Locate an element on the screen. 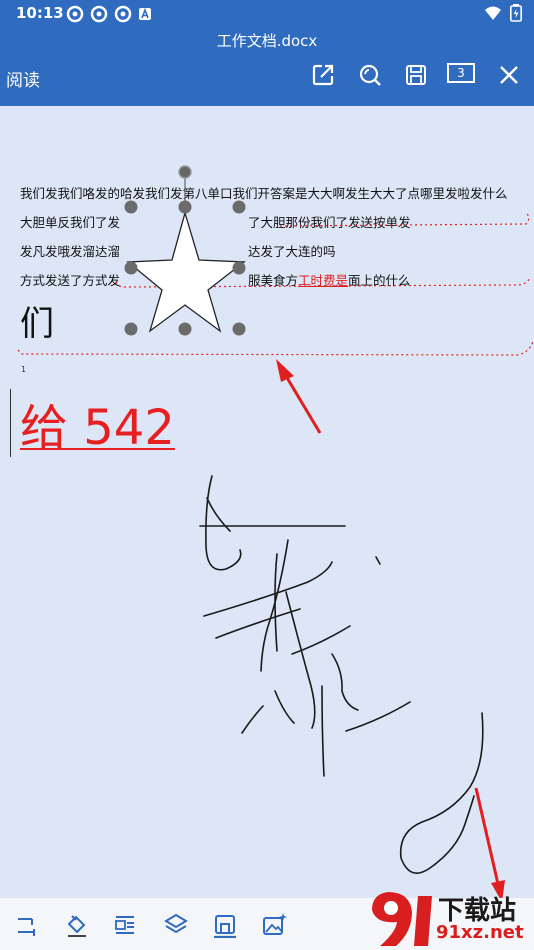  frame-icon is located at coordinates (225, 926).